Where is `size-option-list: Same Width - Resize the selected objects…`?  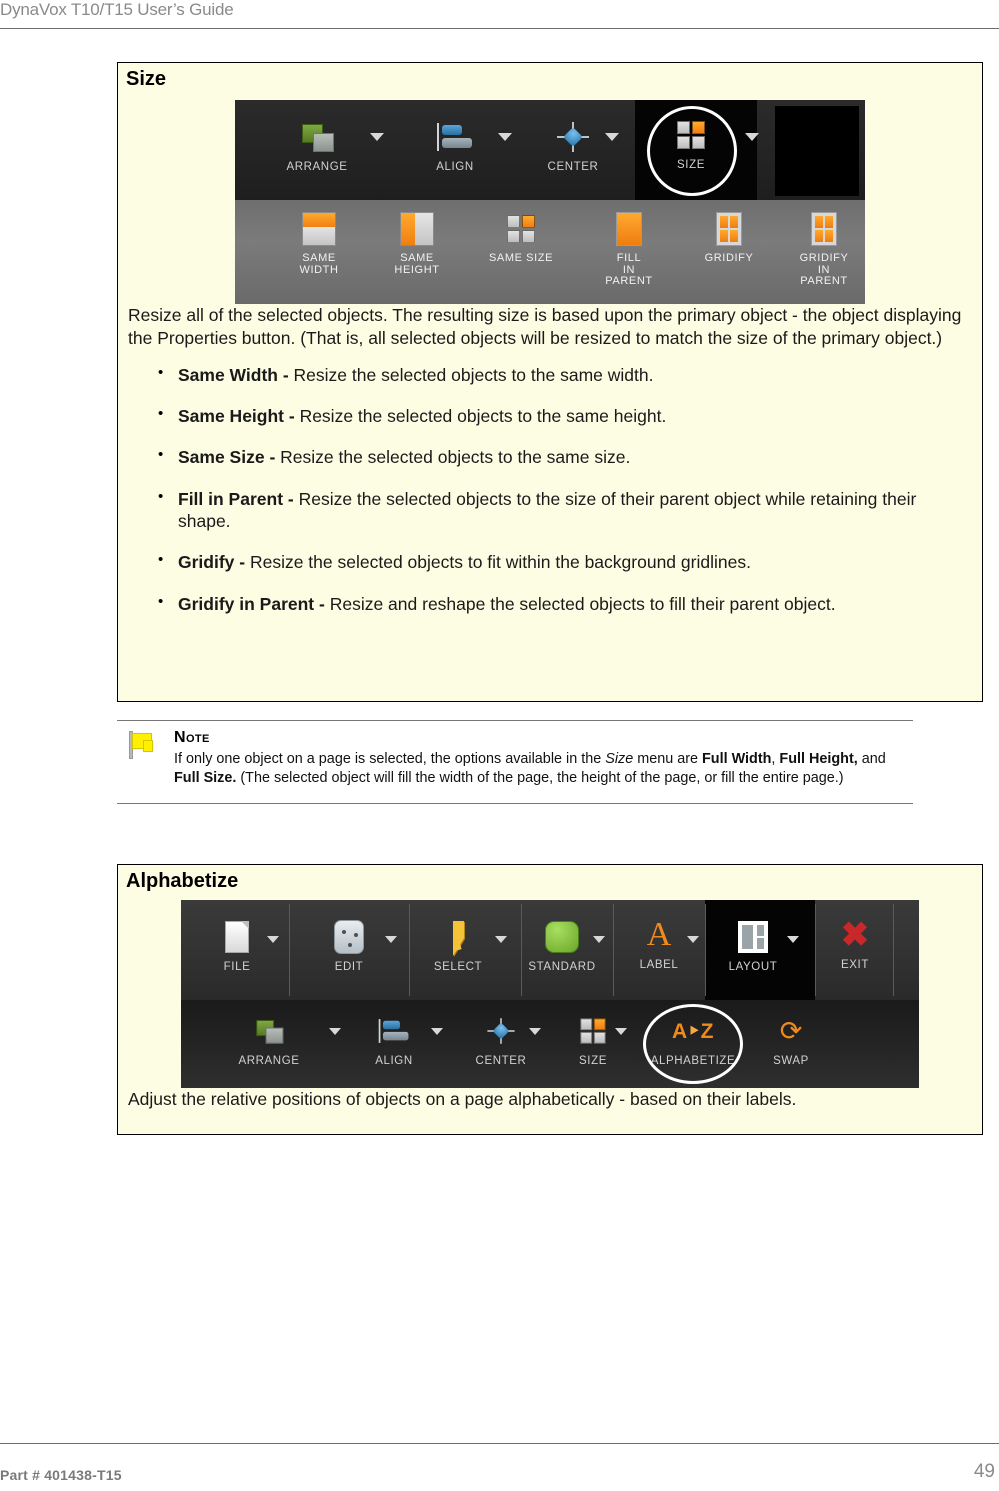 size-option-list: Same Width - Resize the selected objects… is located at coordinates (550, 489).